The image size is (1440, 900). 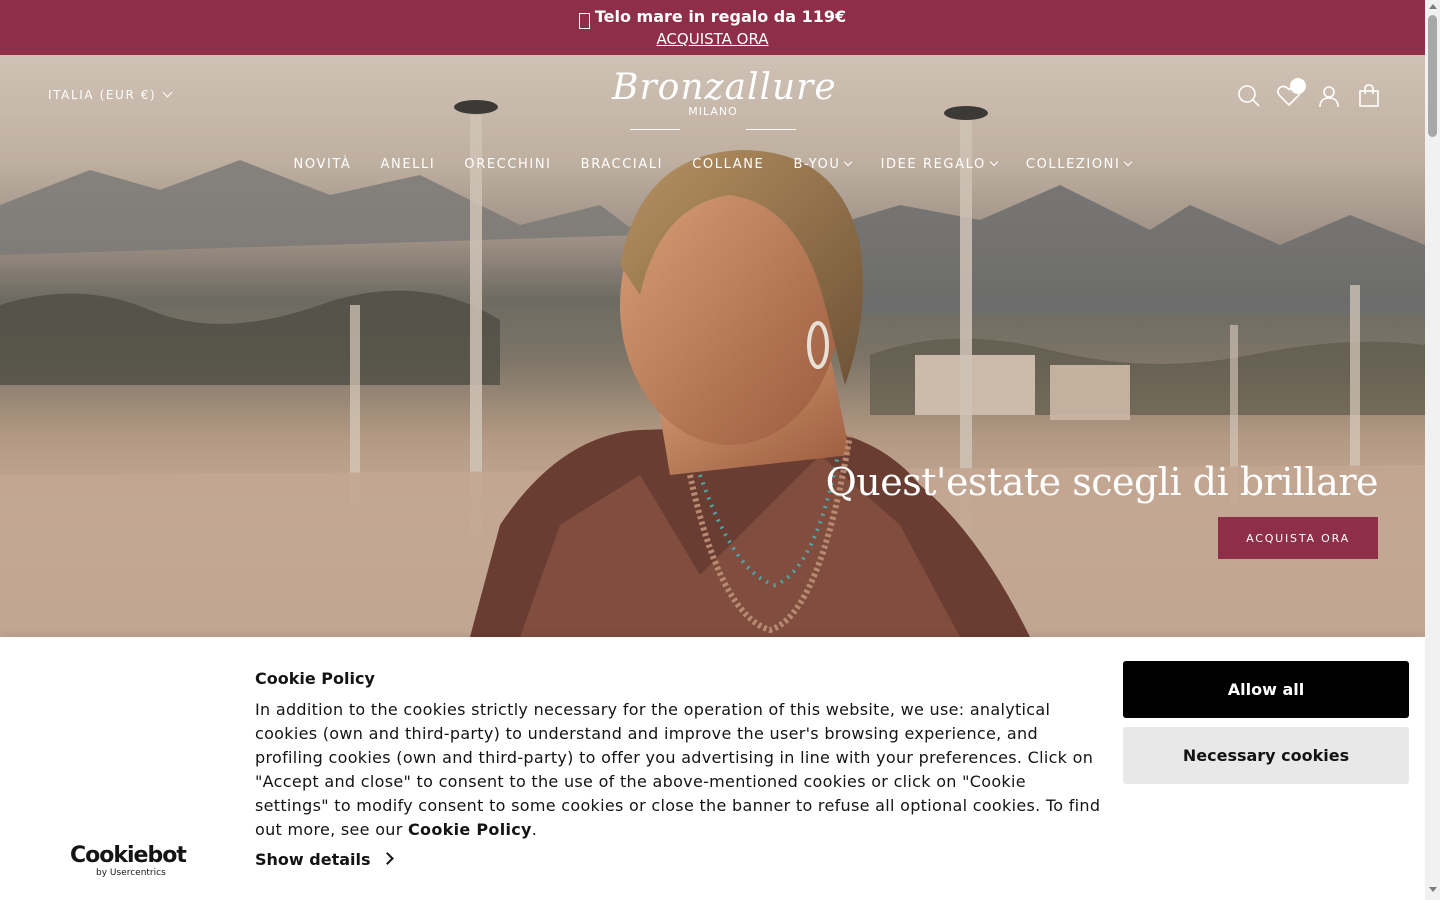 I want to click on nav-item-bracciali: BRACCIALI, so click(x=622, y=164).